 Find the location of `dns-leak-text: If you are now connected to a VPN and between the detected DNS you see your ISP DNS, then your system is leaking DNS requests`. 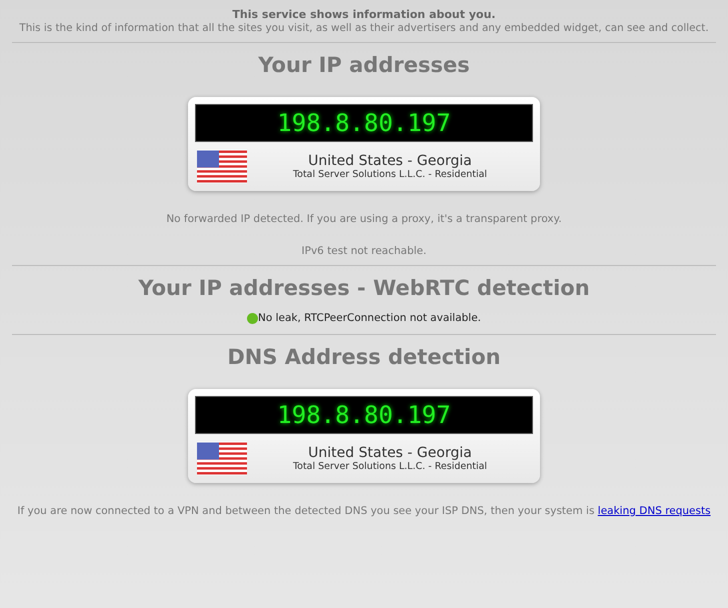

dns-leak-text: If you are now connected to a VPN and between the detected DNS you see your ISP DNS, then your system is leaking DNS requests is located at coordinates (364, 511).